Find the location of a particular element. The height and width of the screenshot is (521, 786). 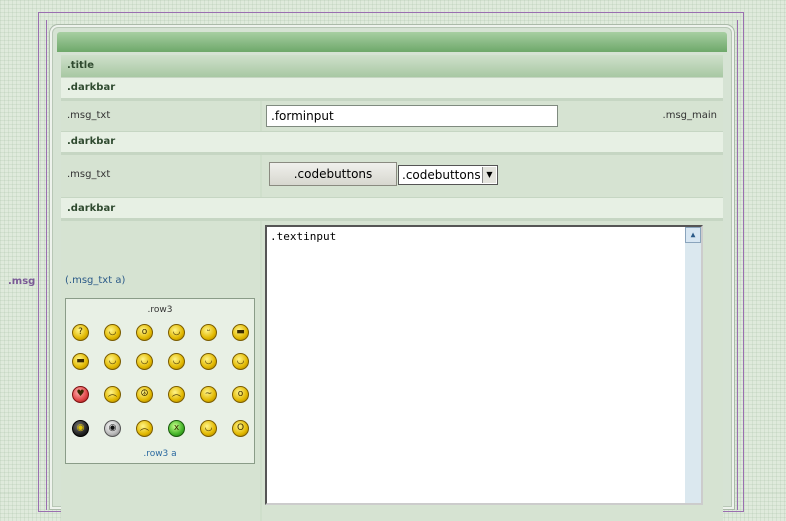

smiley-love-icon: ♥ is located at coordinates (80, 394).